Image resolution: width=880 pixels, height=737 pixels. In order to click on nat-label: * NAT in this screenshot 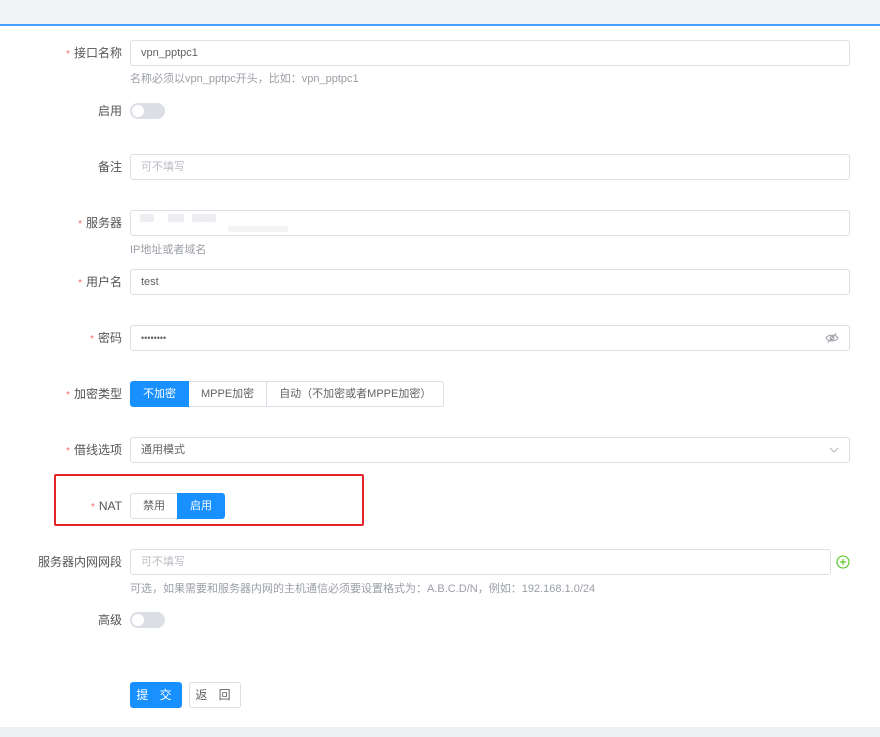, I will do `click(106, 506)`.